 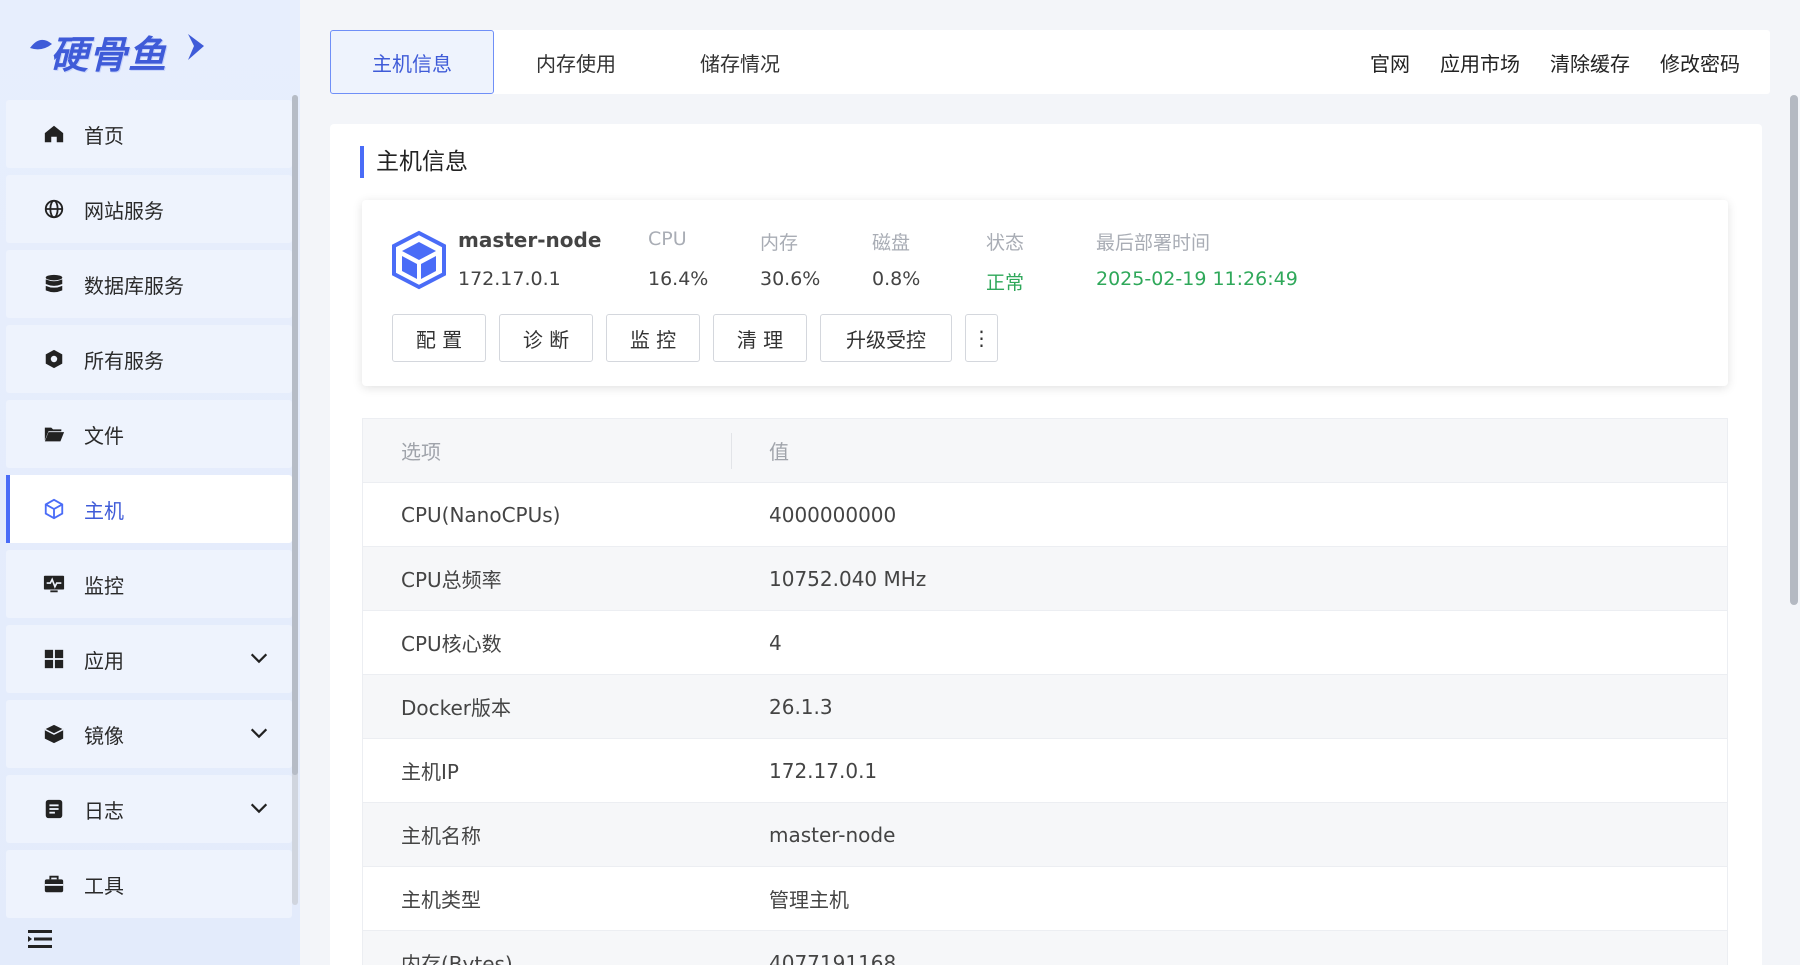 I want to click on main-scrollbar-thumb, so click(x=1794, y=350).